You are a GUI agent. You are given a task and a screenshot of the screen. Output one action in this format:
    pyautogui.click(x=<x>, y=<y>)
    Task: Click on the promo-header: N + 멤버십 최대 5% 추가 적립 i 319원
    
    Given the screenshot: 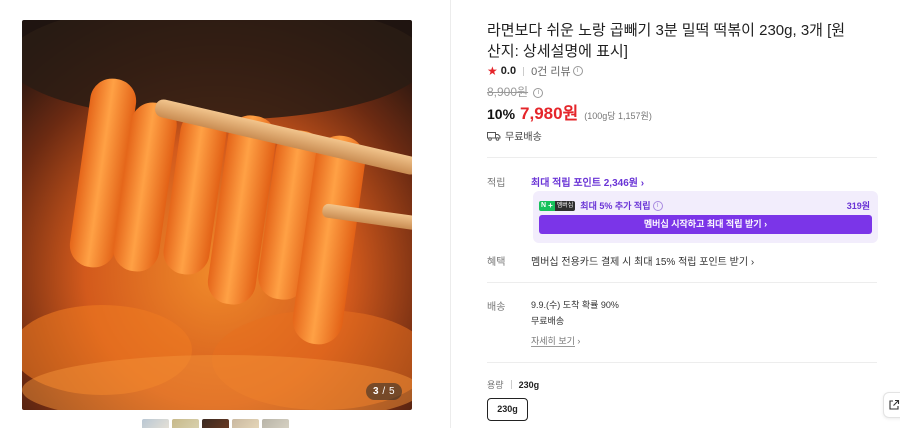 What is the action you would take?
    pyautogui.click(x=704, y=205)
    